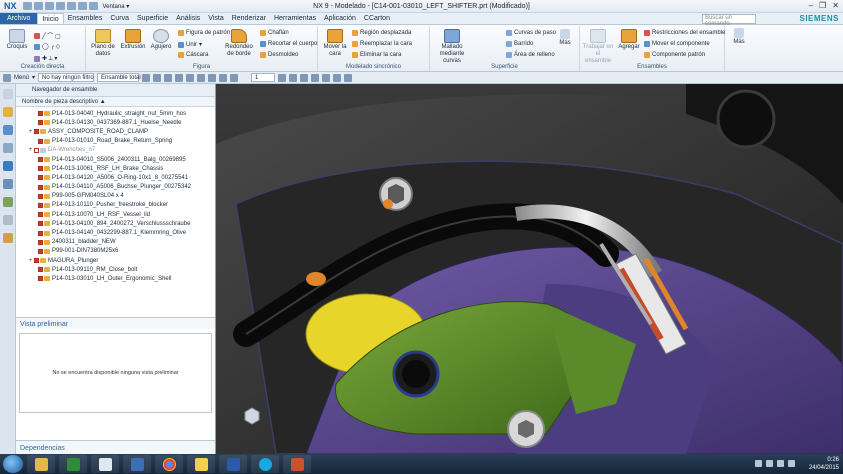  What do you see at coordinates (115, 251) in the screenshot?
I see `tree-row: P99-001-DIN7380M25x6` at bounding box center [115, 251].